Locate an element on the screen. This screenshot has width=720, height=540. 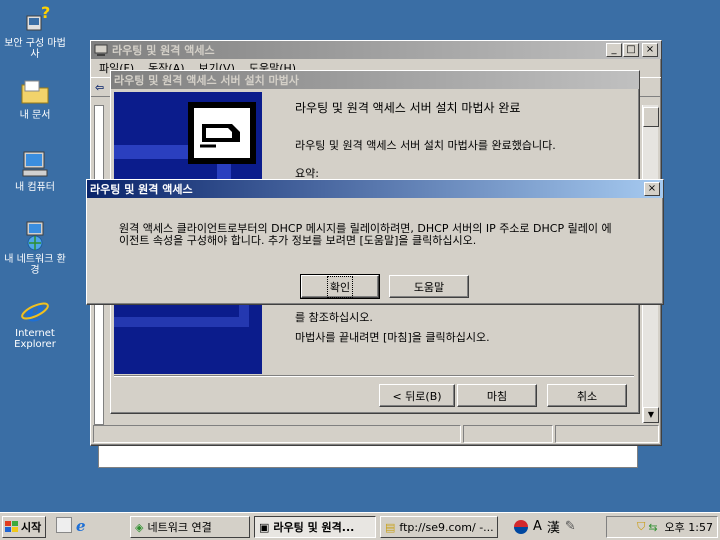
start-button: 시작 is located at coordinates (24, 527).